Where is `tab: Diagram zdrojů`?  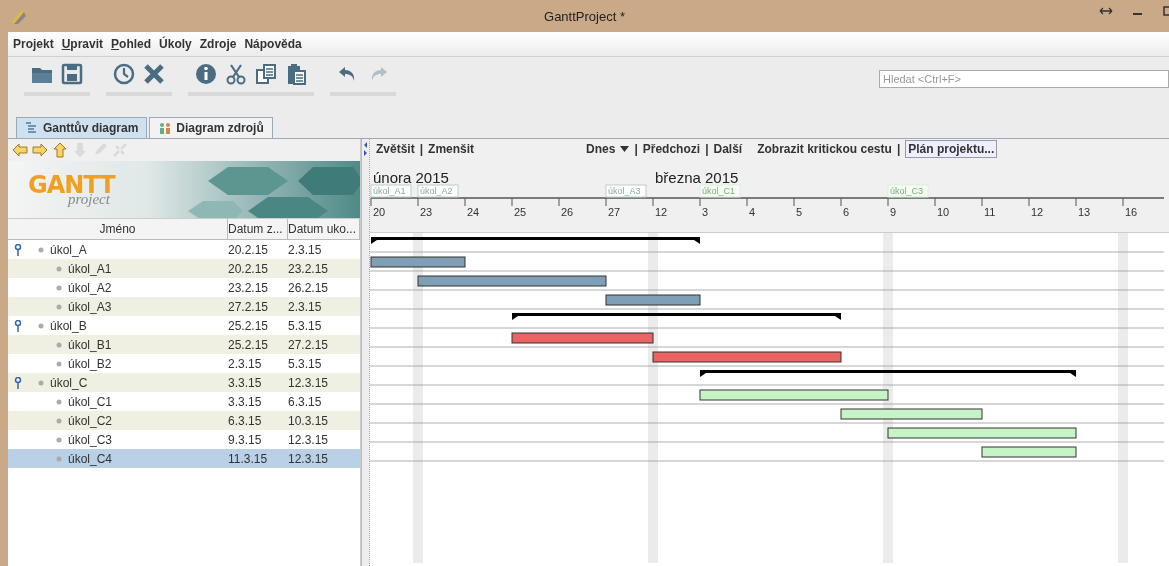
tab: Diagram zdrojů is located at coordinates (211, 127).